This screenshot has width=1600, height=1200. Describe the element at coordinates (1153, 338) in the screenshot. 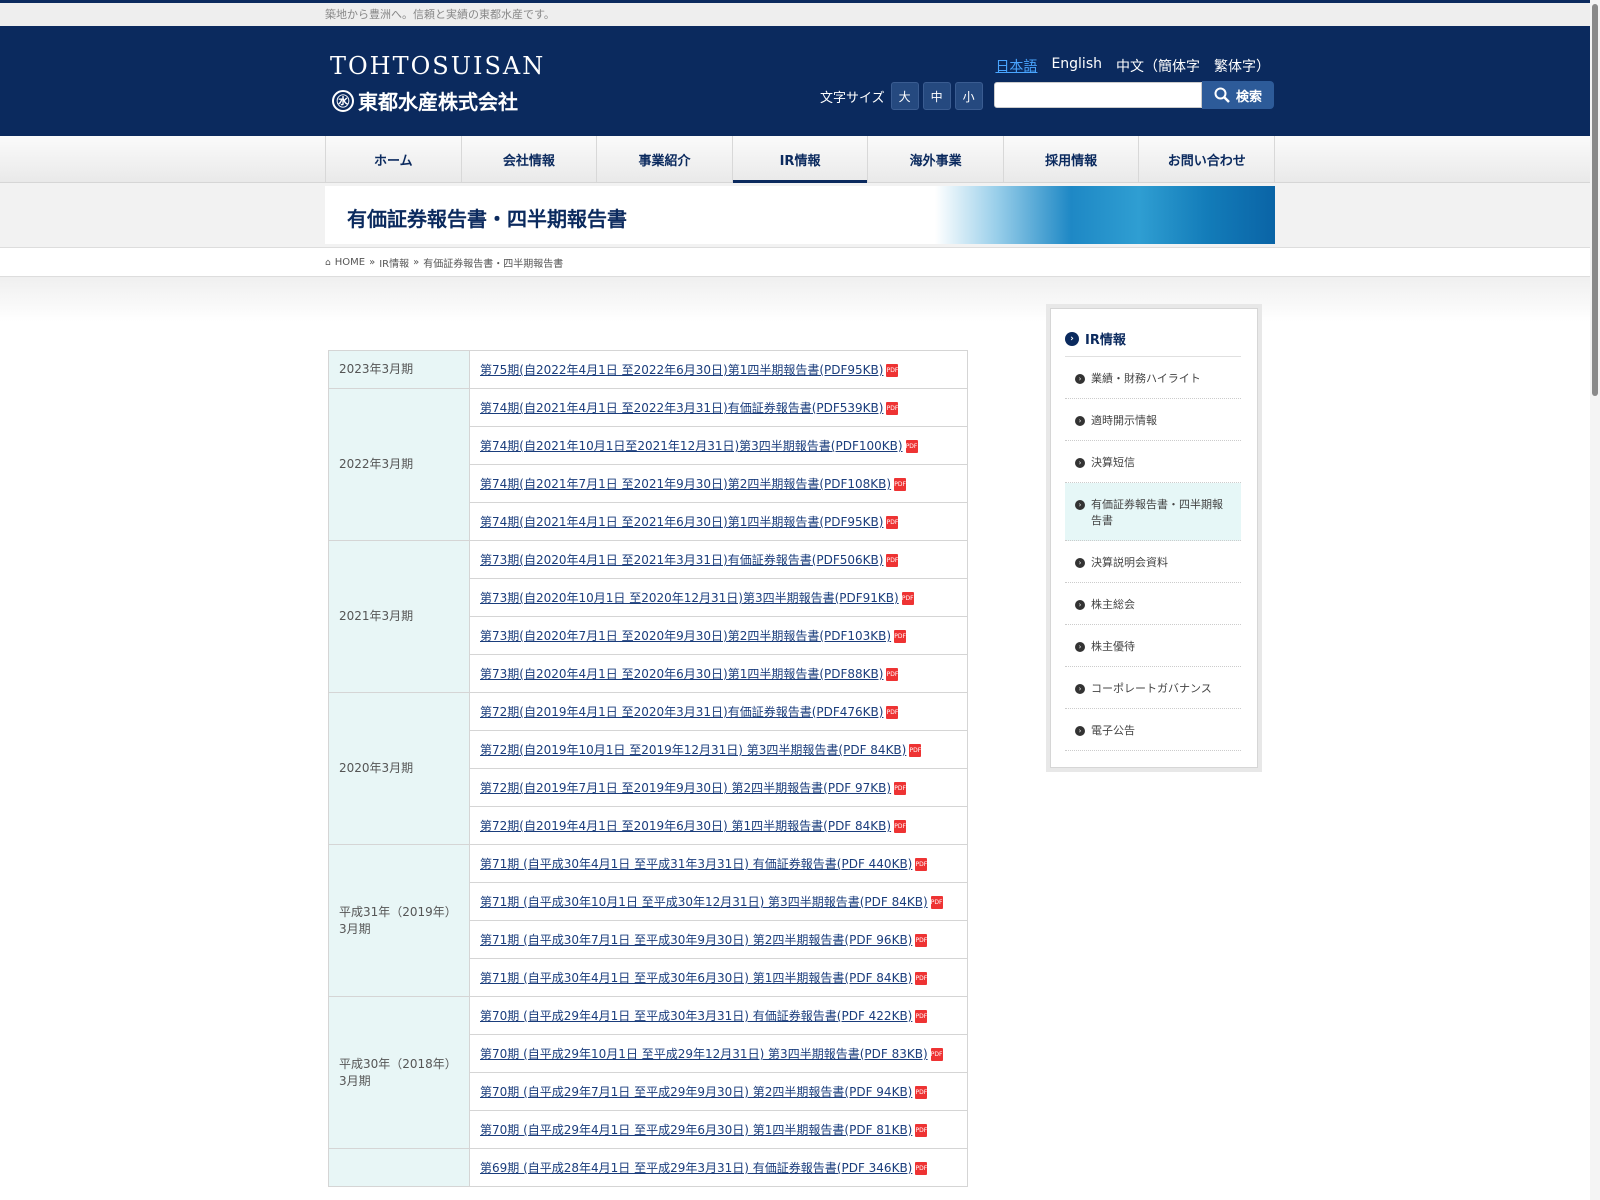

I see `sidebar-title: › IR情報` at that location.